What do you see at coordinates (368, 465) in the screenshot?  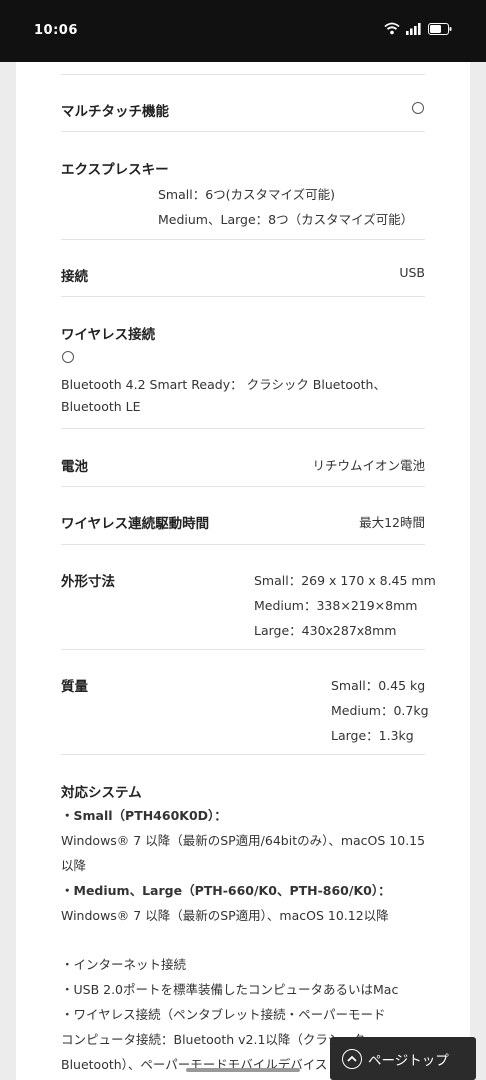 I see `battery-value: リチウムイオン電池` at bounding box center [368, 465].